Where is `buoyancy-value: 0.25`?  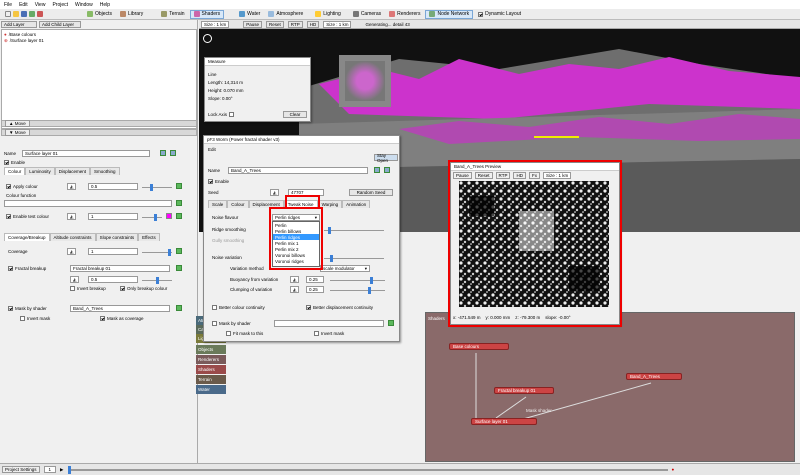 buoyancy-value: 0.25 is located at coordinates (315, 279).